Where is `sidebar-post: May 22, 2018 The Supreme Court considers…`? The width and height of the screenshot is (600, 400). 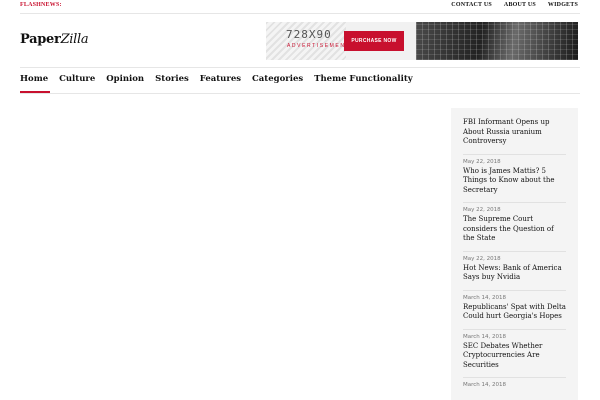 sidebar-post: May 22, 2018 The Supreme Court considers… is located at coordinates (514, 226).